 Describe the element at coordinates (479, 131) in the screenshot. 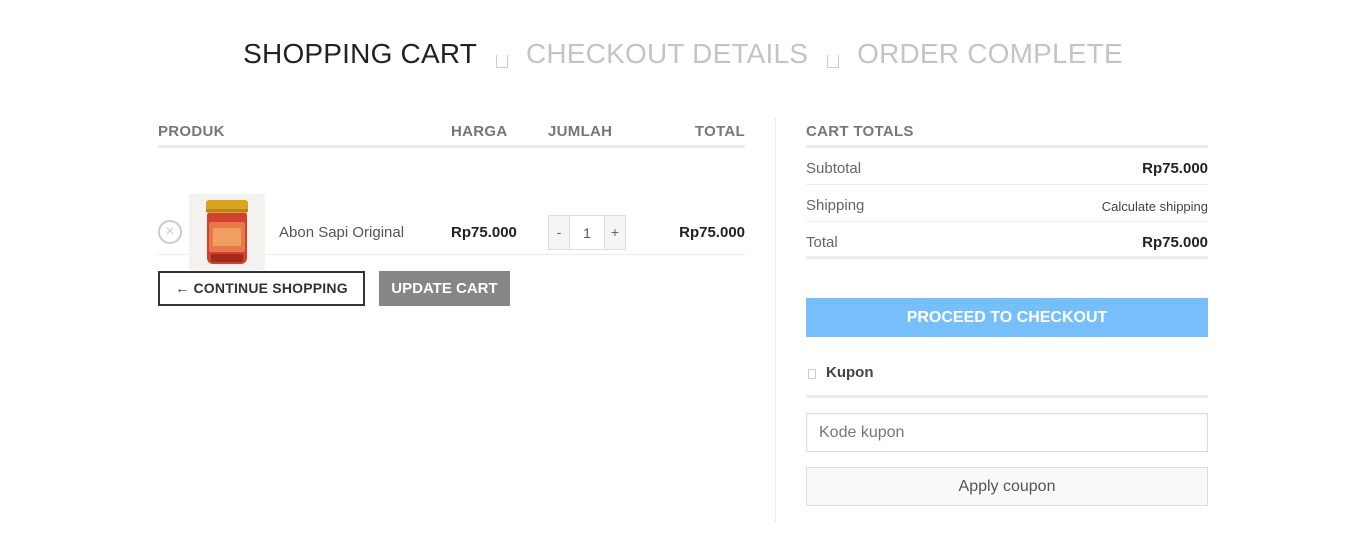

I see `header-price: HARGA` at that location.